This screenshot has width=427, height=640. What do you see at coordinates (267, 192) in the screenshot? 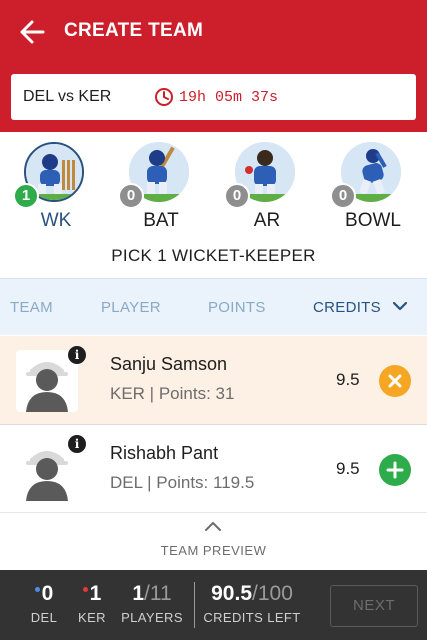
I see `tab-ar: 0 AR` at bounding box center [267, 192].